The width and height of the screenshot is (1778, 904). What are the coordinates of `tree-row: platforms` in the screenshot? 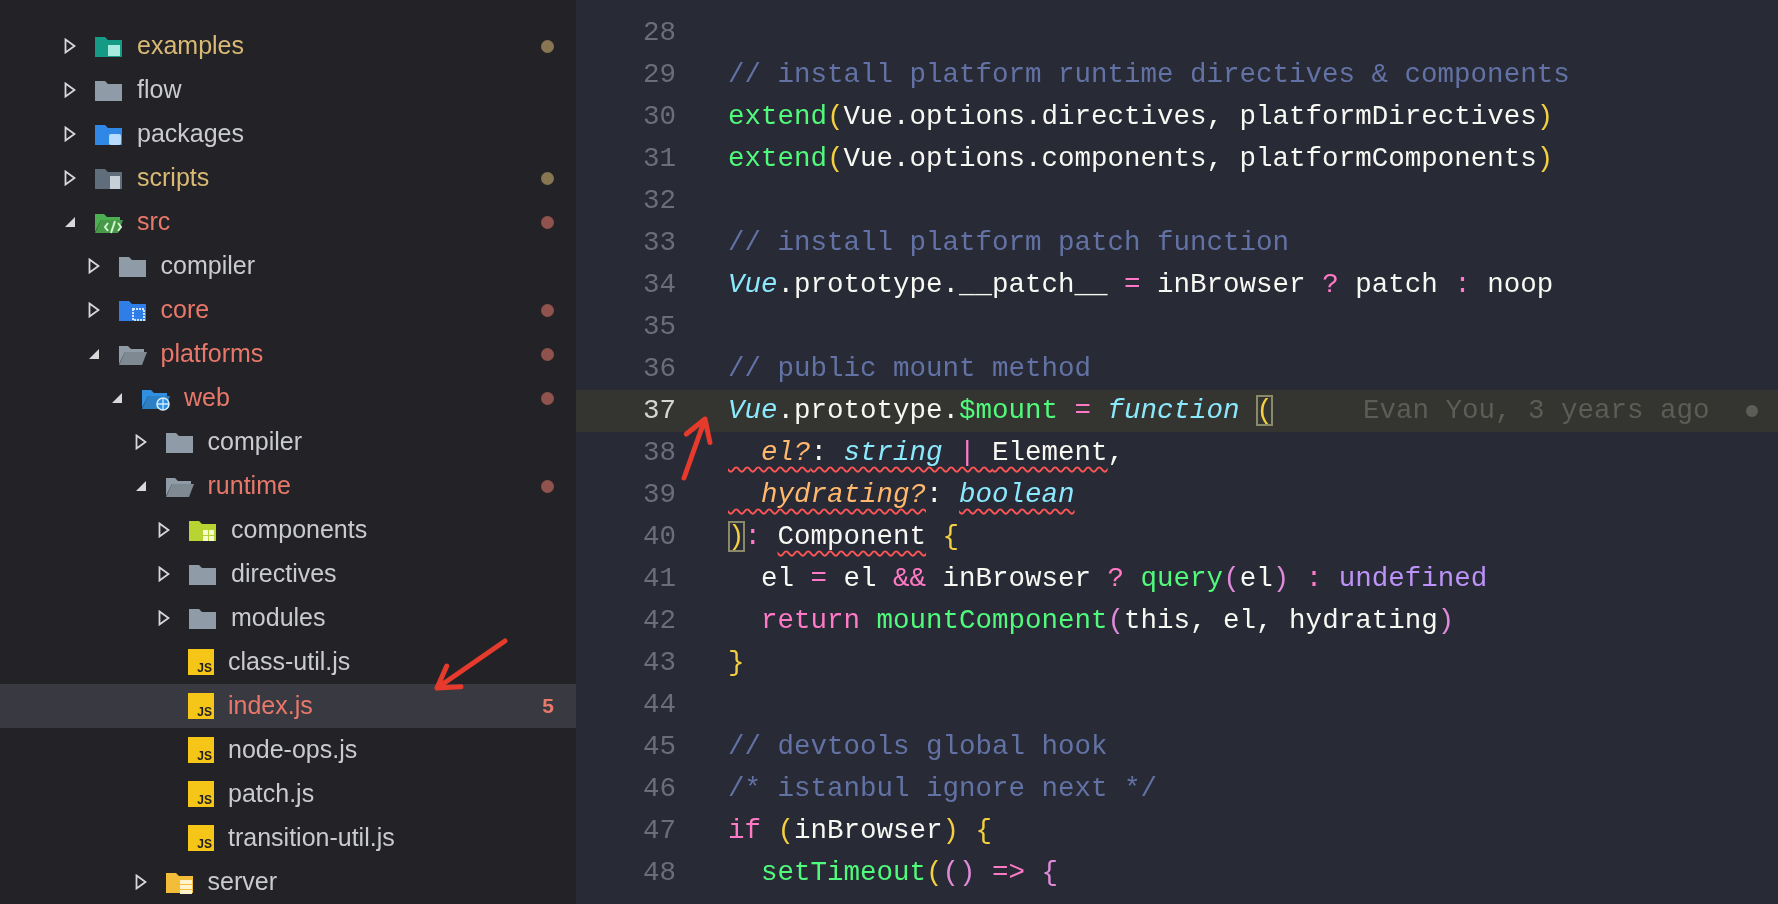 It's located at (288, 354).